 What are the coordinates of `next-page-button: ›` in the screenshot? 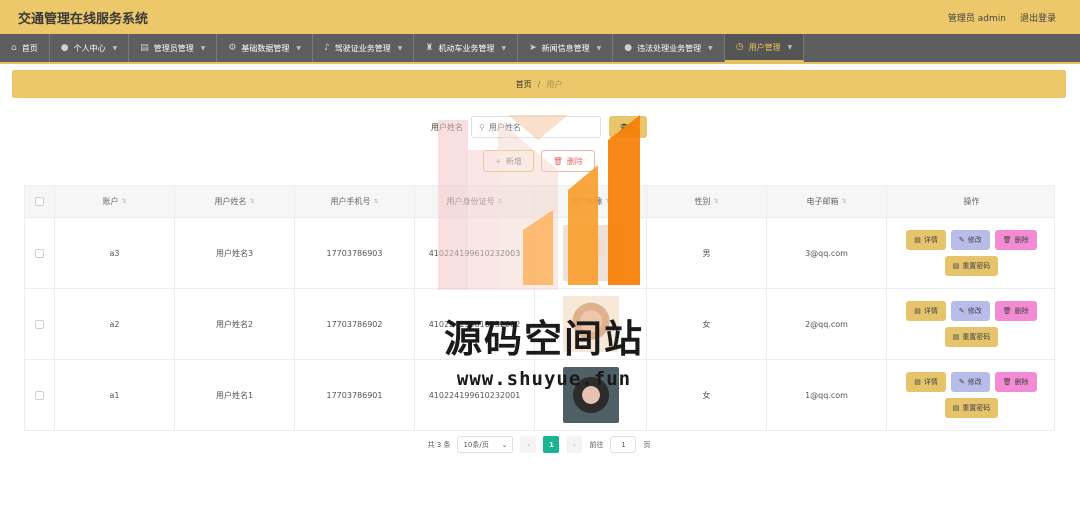 It's located at (574, 444).